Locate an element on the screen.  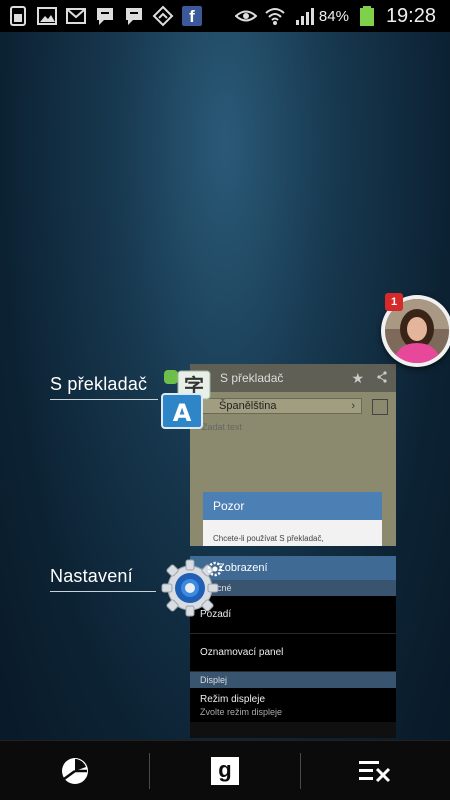
signal-icon is located at coordinates (304, 16).